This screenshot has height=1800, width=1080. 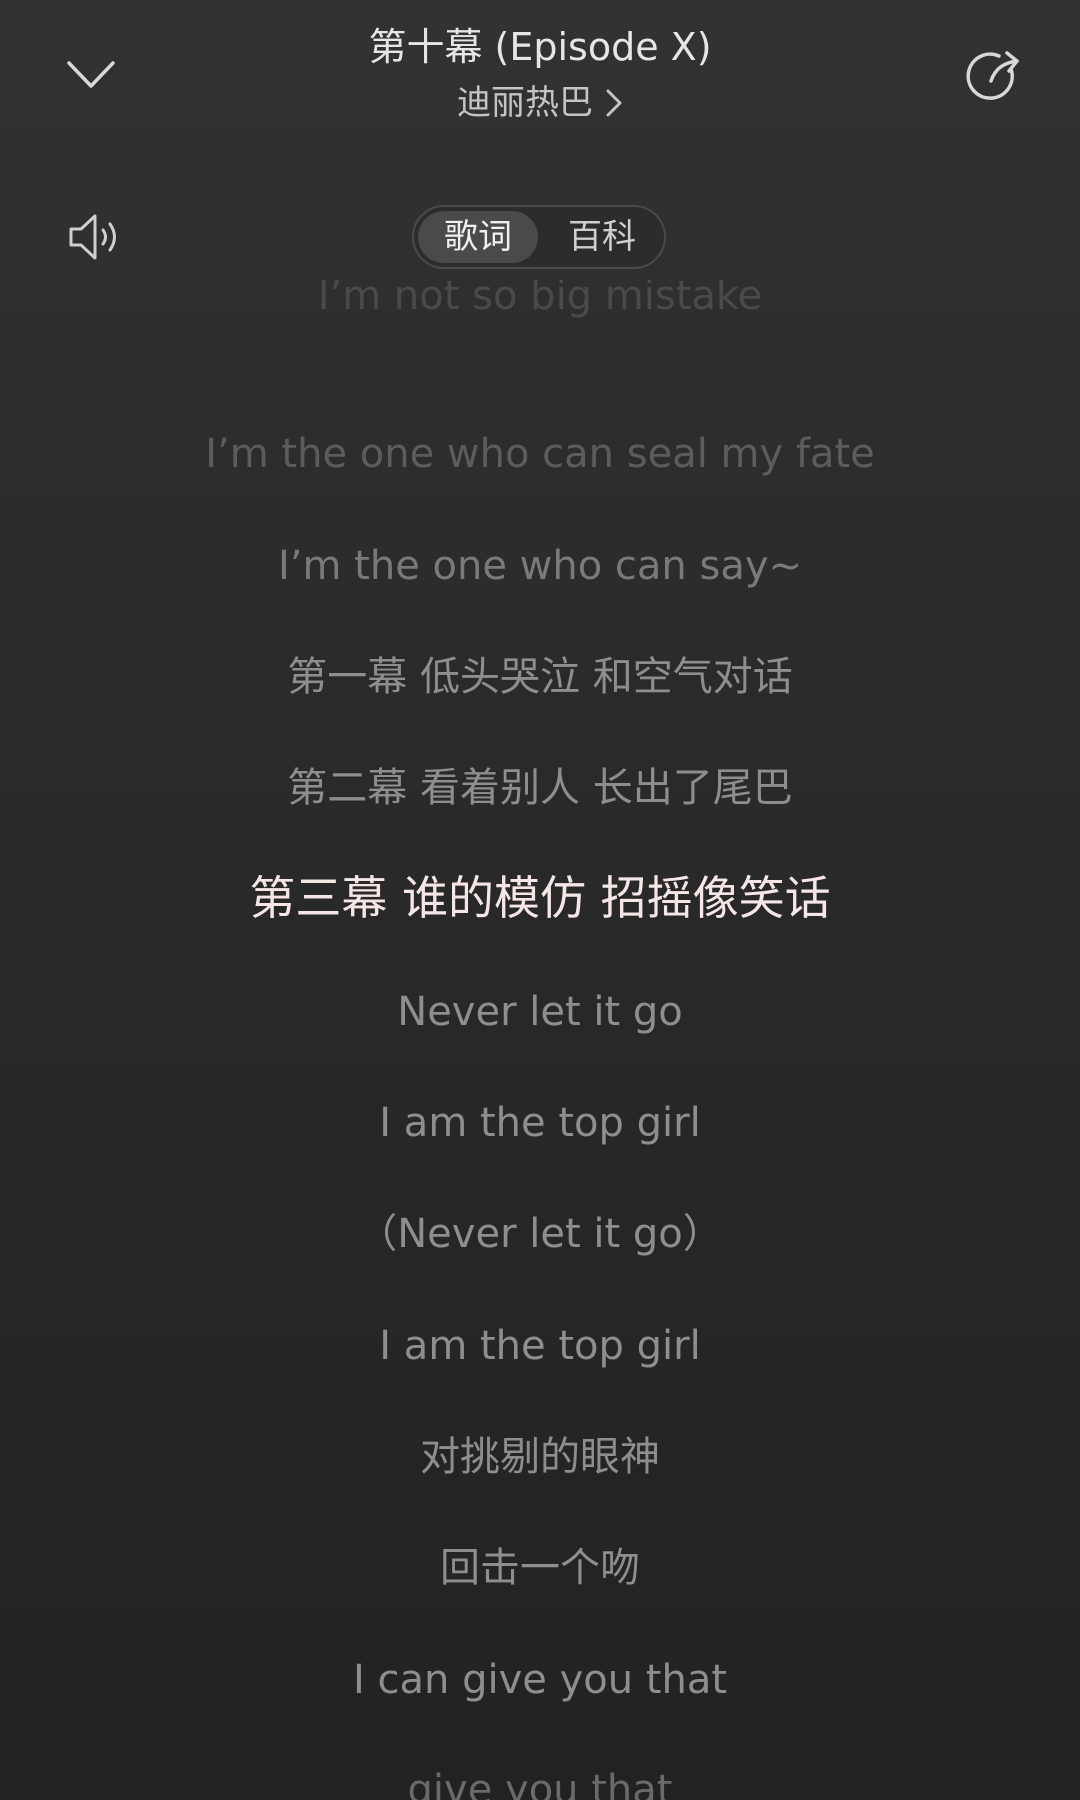 I want to click on artist-link: 迪丽热巴, so click(x=540, y=103).